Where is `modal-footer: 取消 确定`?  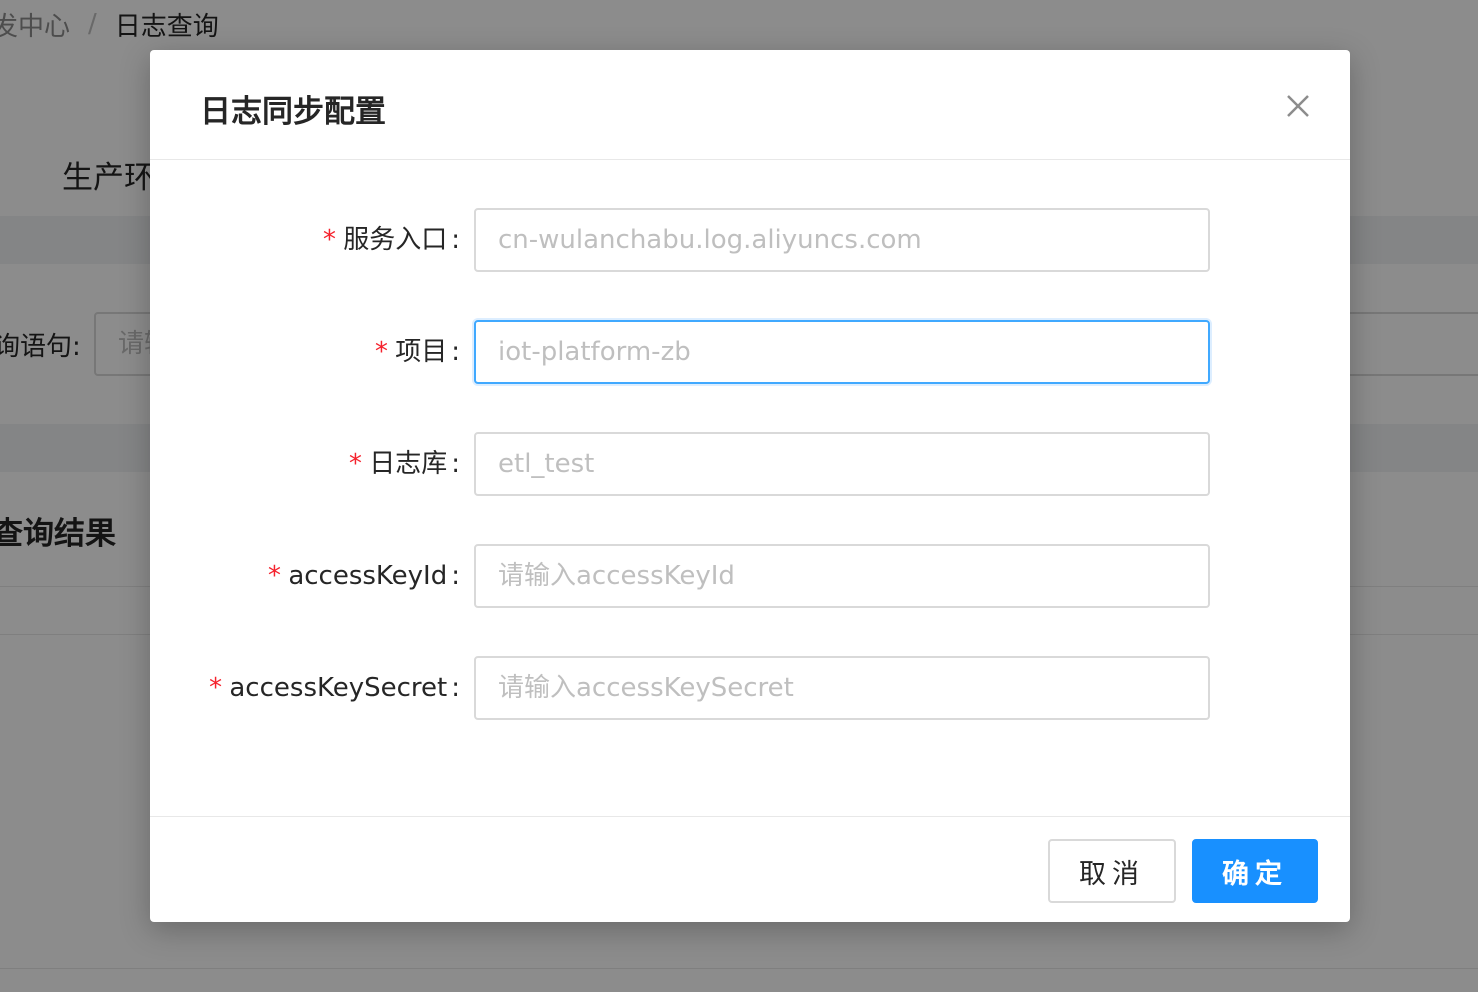
modal-footer: 取消 确定 is located at coordinates (750, 869).